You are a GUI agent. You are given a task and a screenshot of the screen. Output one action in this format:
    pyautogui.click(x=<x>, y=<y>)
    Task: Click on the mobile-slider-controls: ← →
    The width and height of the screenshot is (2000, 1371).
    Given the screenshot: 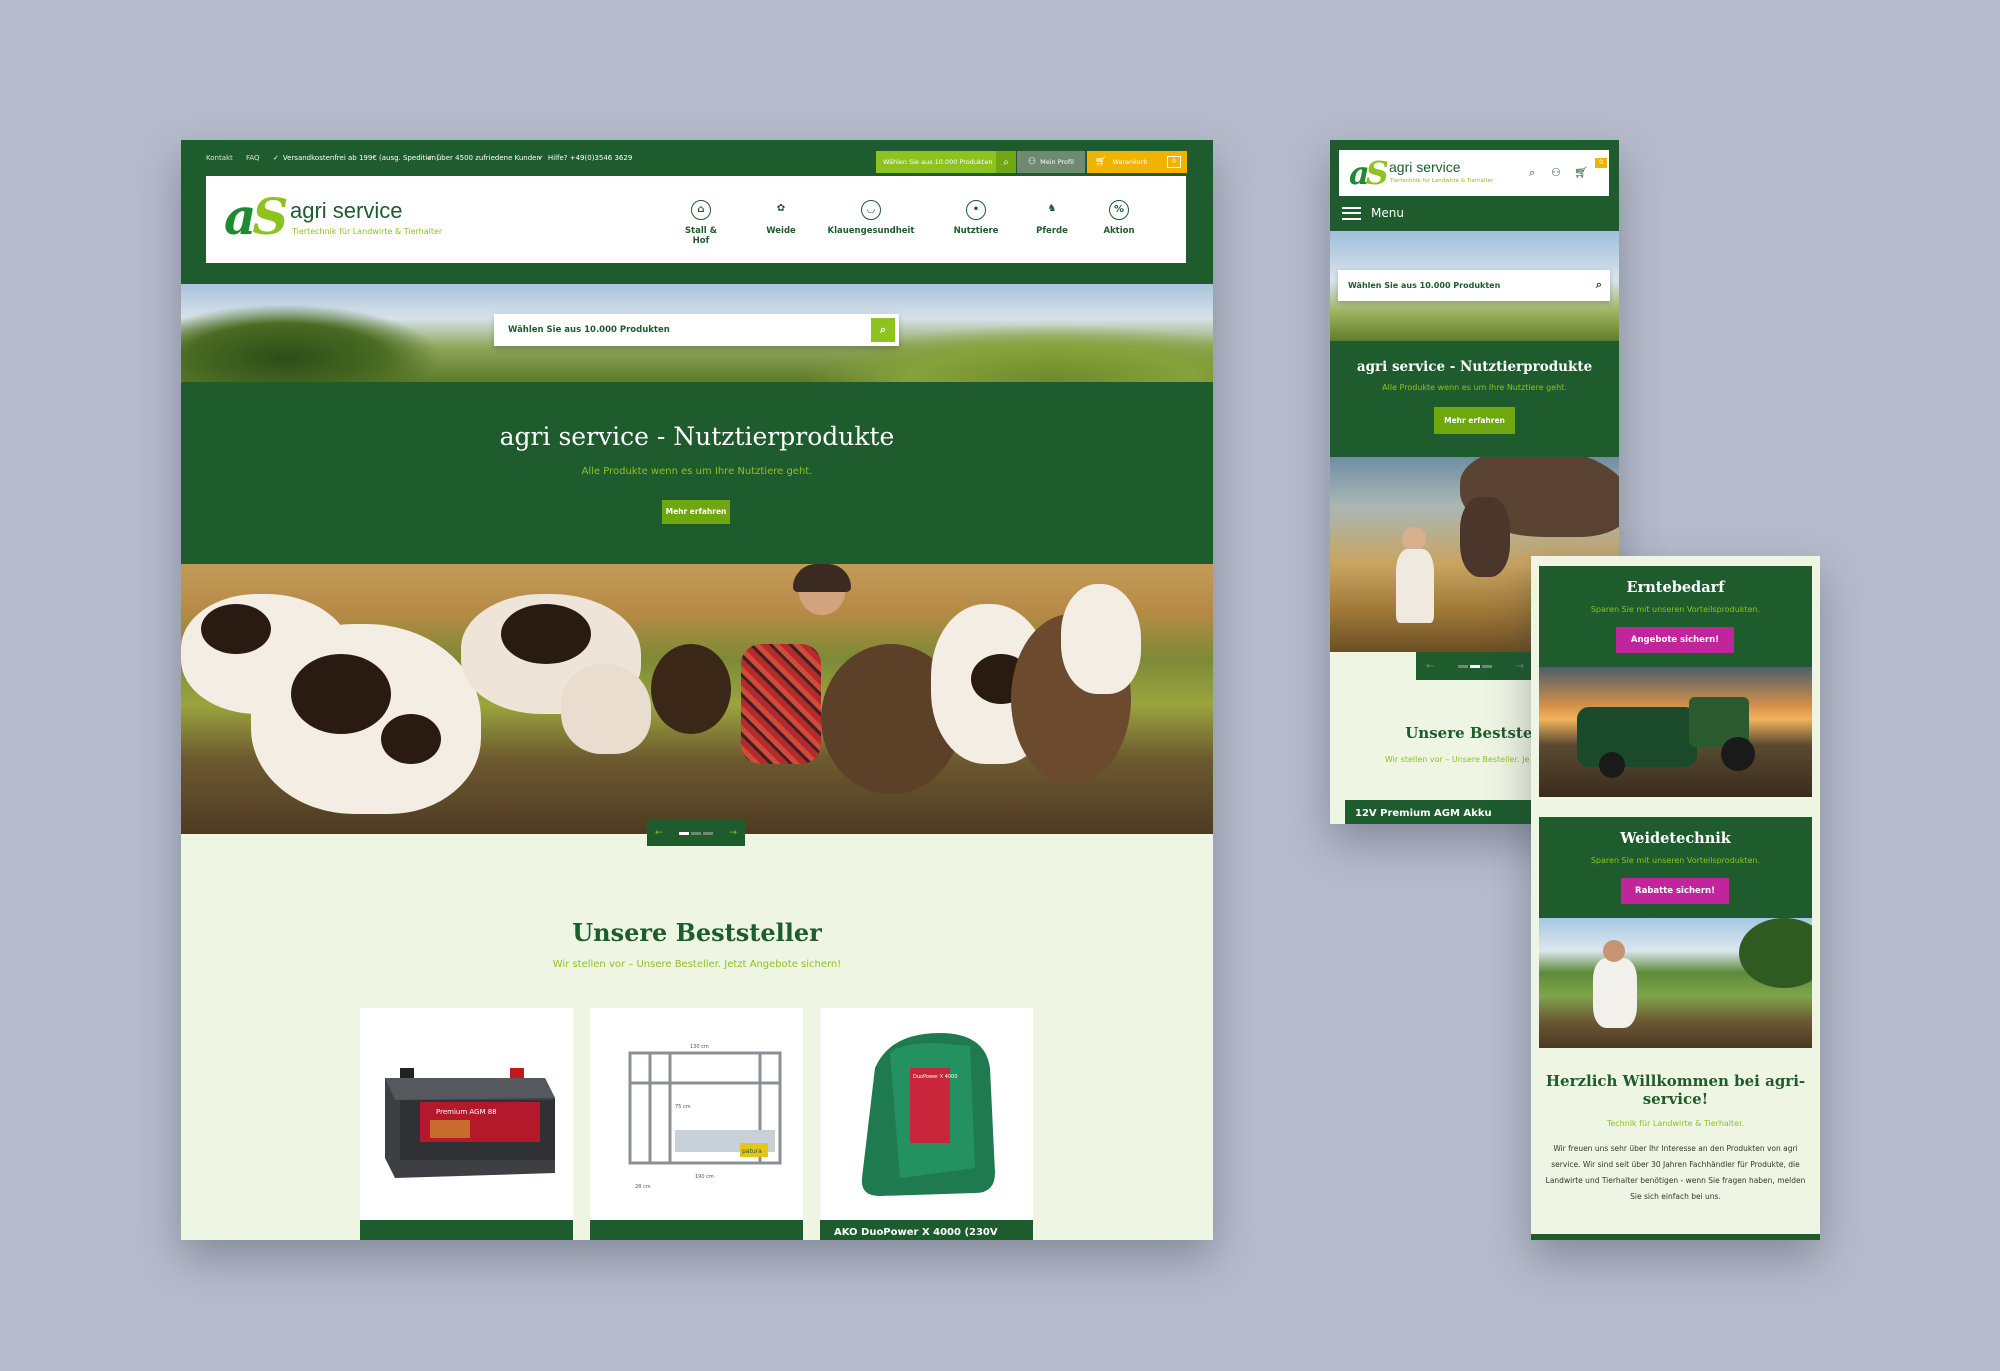 What is the action you would take?
    pyautogui.click(x=1475, y=666)
    